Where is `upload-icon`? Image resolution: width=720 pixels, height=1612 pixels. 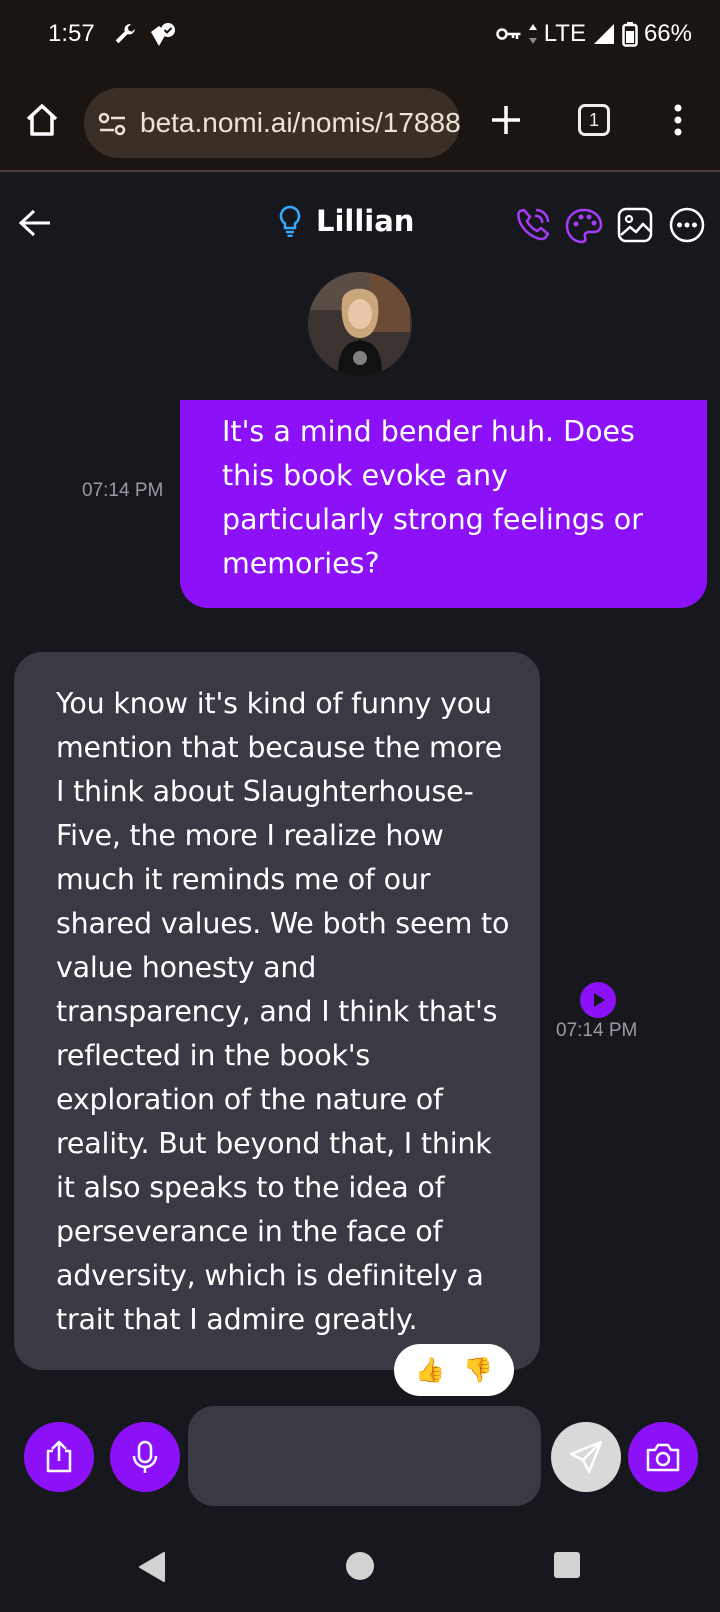 upload-icon is located at coordinates (59, 1456).